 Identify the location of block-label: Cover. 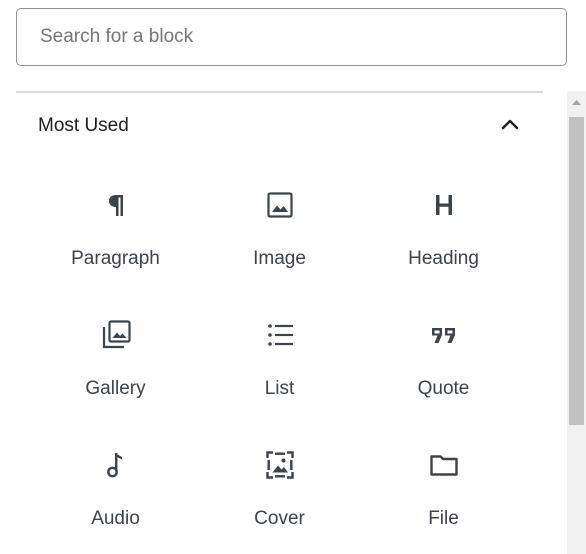
(279, 518).